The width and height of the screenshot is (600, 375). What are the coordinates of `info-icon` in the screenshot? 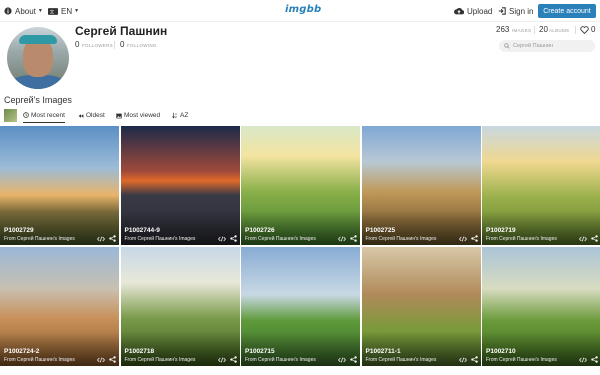 It's located at (8, 11).